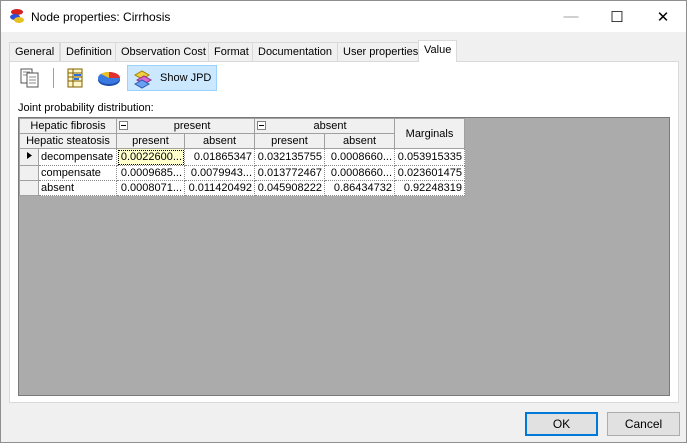 The height and width of the screenshot is (443, 687). I want to click on parent2-name: Hepatic steatosis, so click(68, 141).